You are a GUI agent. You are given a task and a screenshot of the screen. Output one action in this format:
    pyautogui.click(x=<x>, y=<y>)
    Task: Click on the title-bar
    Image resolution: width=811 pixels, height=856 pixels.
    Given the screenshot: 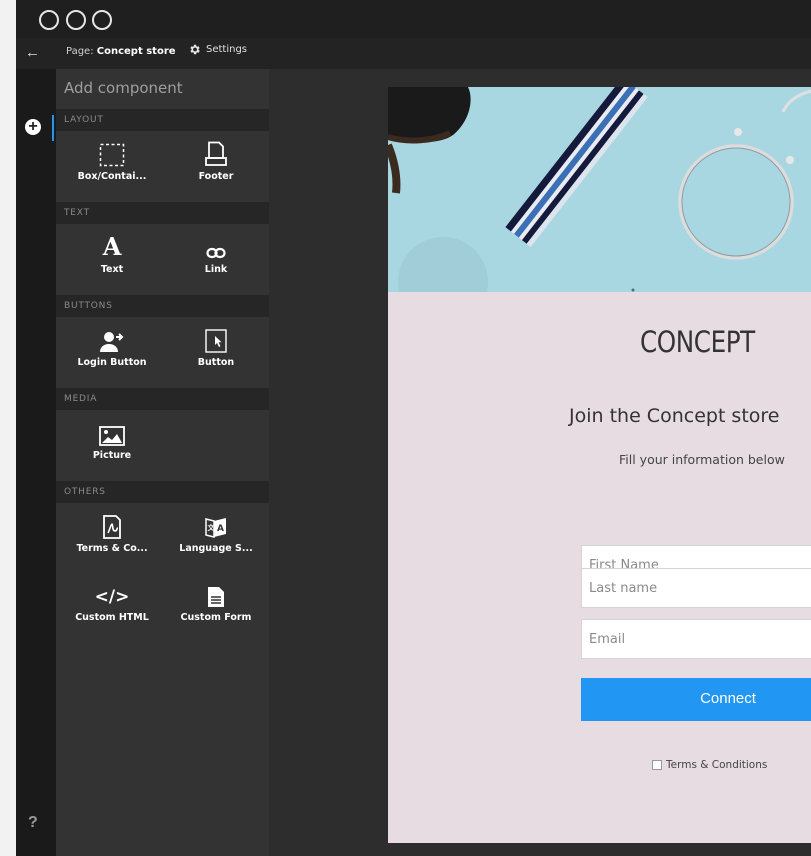 What is the action you would take?
    pyautogui.click(x=413, y=19)
    